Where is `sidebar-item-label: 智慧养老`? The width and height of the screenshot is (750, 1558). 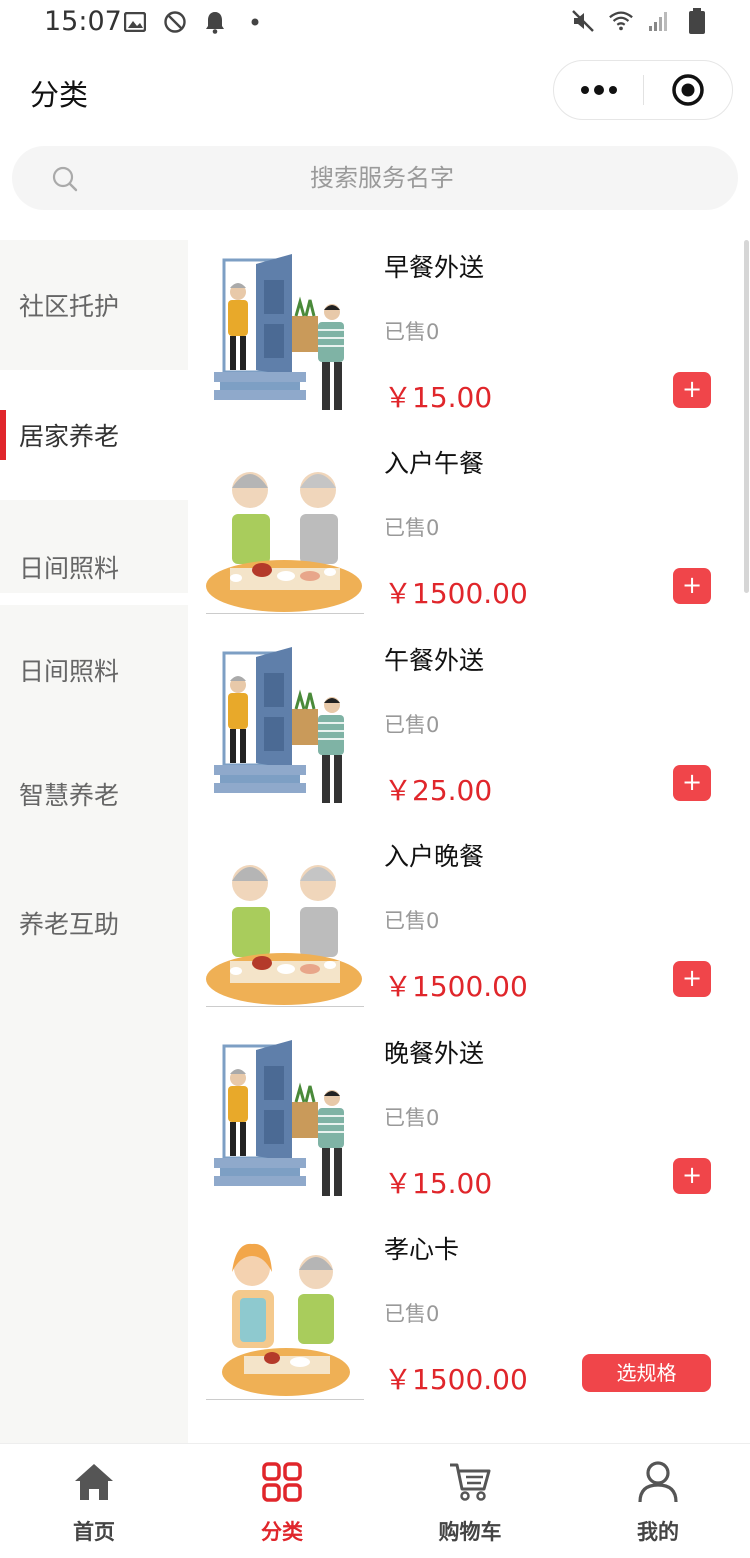 sidebar-item-label: 智慧养老 is located at coordinates (69, 795).